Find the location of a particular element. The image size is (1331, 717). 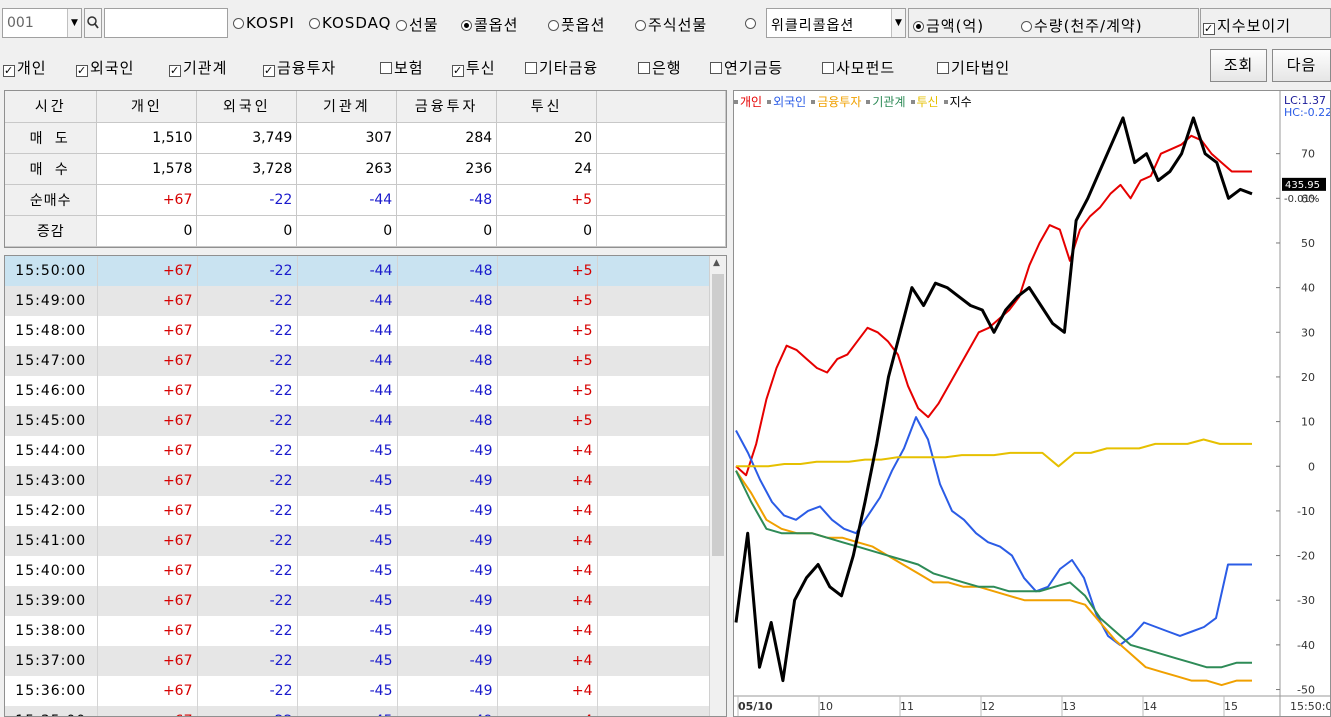

market-radio-weekly is located at coordinates (751, 23).